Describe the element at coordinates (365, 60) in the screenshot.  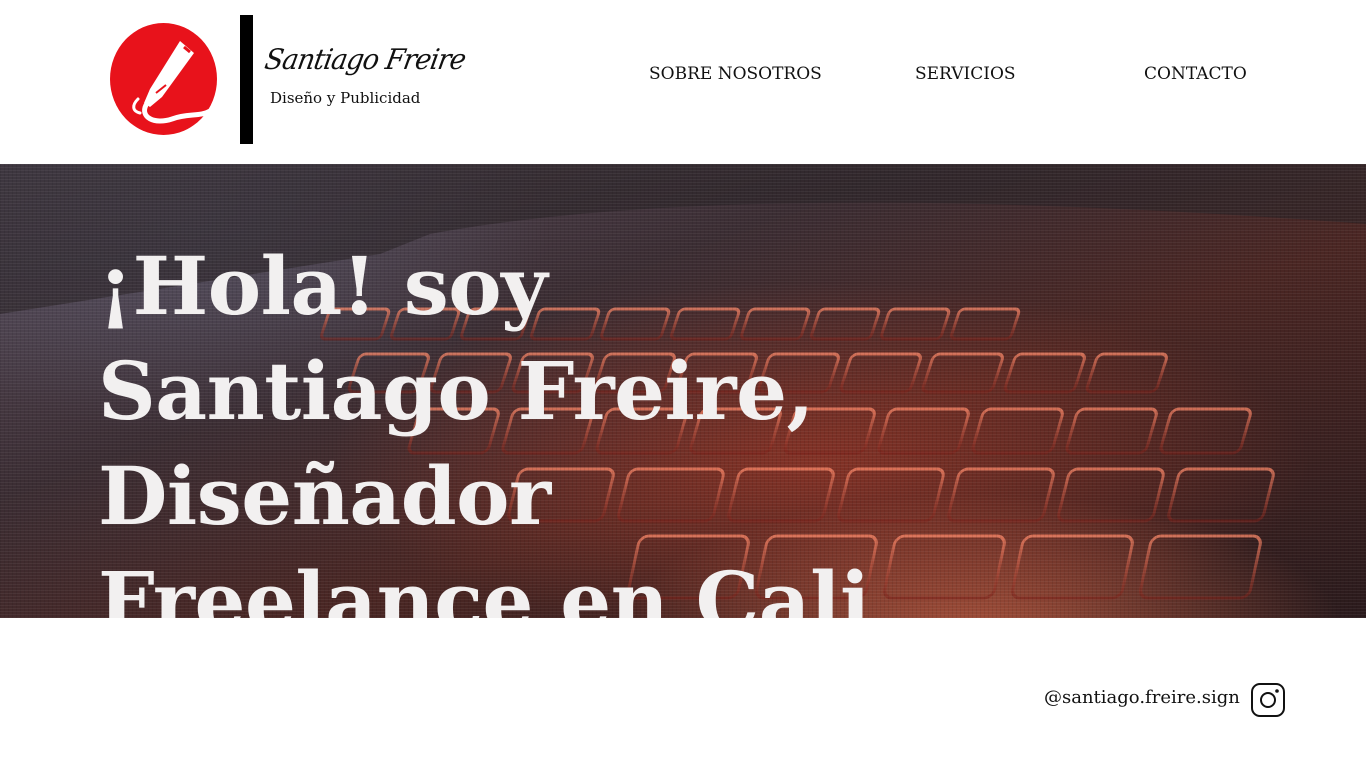
I see `logo-signature: Santiago Freire` at that location.